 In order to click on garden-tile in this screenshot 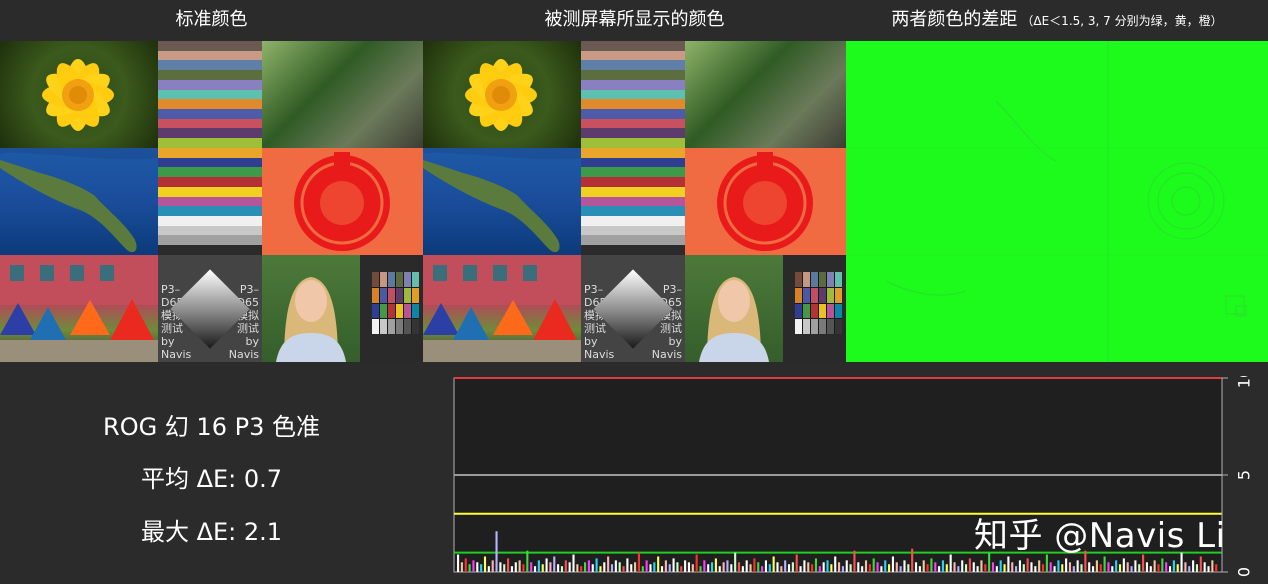, I will do `click(342, 94)`.